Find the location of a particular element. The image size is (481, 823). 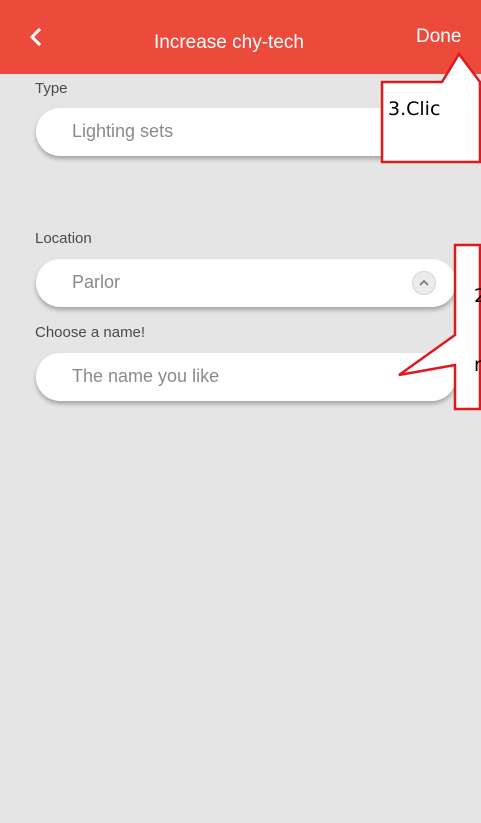

type-value: Lighting sets is located at coordinates (123, 131).